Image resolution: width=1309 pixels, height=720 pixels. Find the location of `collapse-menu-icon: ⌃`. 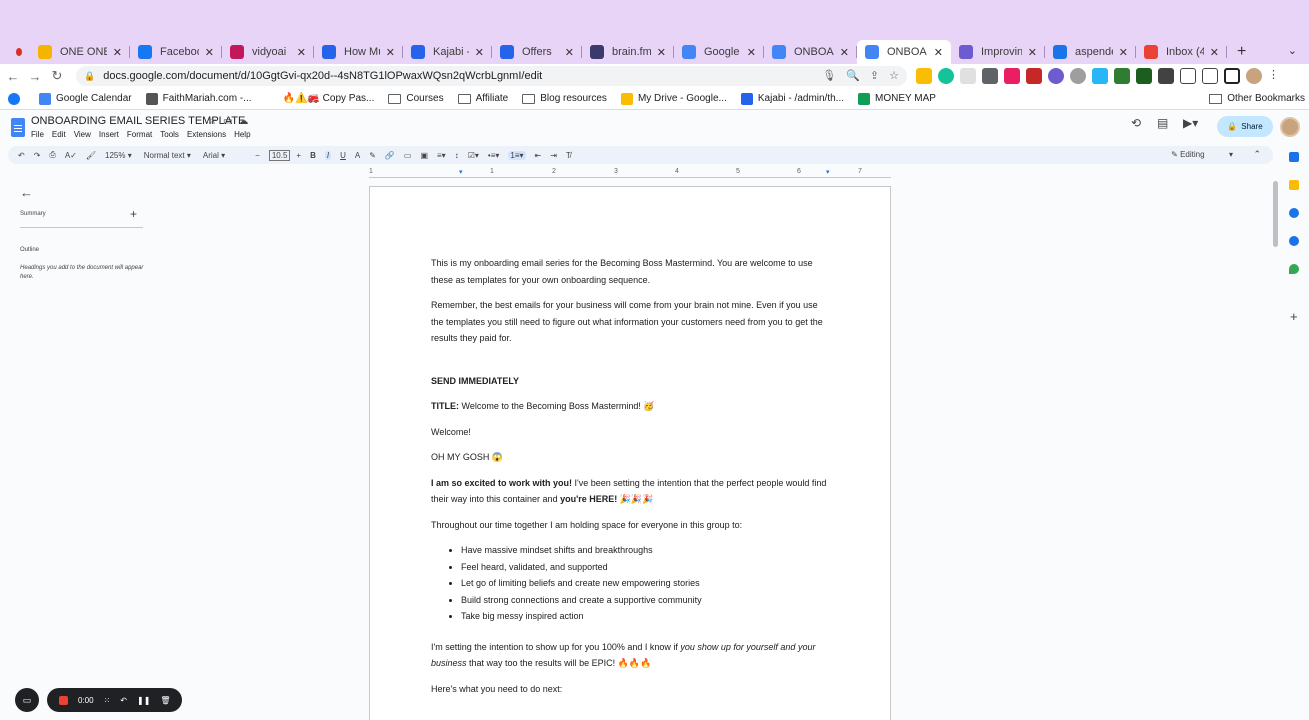

collapse-menu-icon: ⌃ is located at coordinates (1257, 154).